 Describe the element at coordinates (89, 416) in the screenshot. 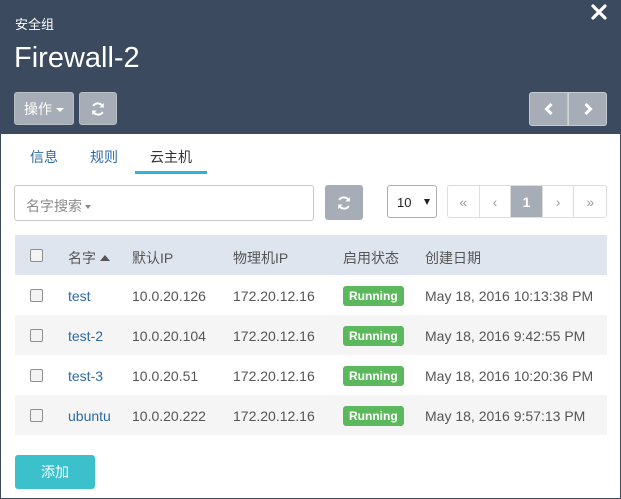

I see `instance-name-link: ubuntu` at that location.